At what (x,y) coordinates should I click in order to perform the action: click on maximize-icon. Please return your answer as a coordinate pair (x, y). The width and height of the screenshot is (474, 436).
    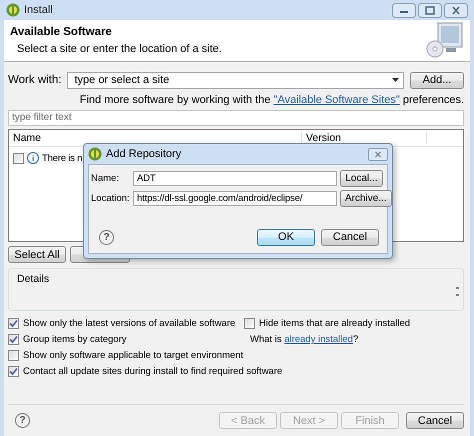
    Looking at the image, I should click on (430, 10).